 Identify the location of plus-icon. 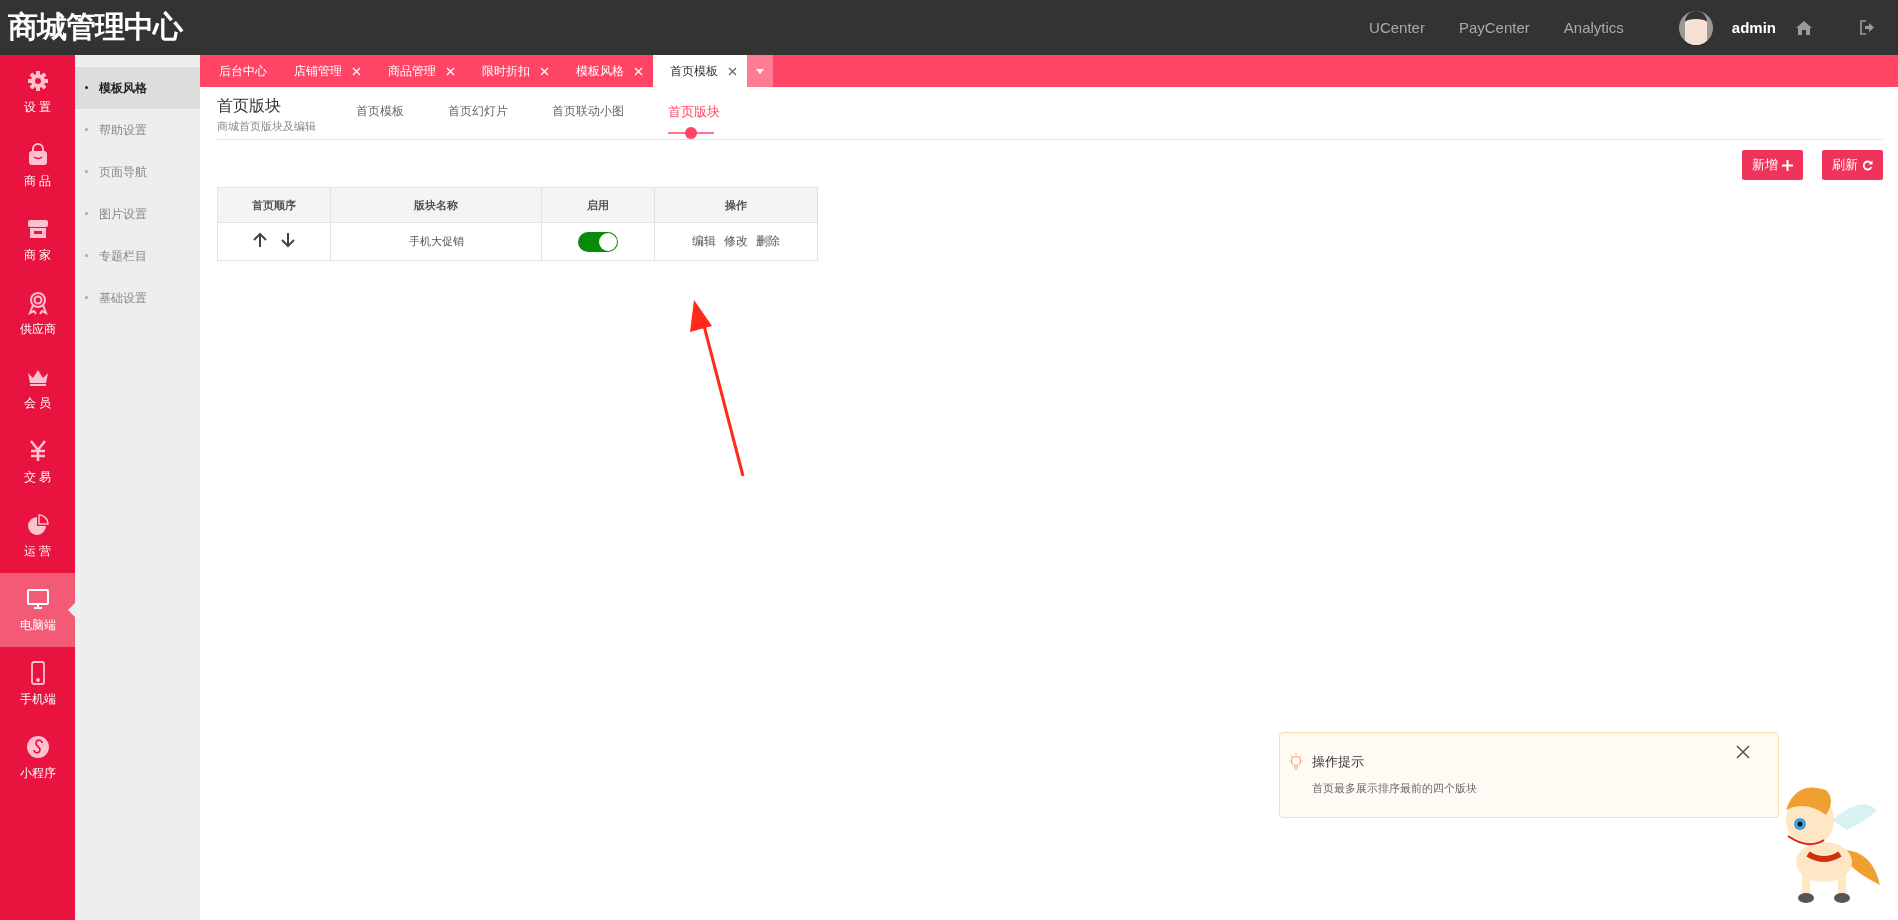
(1787, 165).